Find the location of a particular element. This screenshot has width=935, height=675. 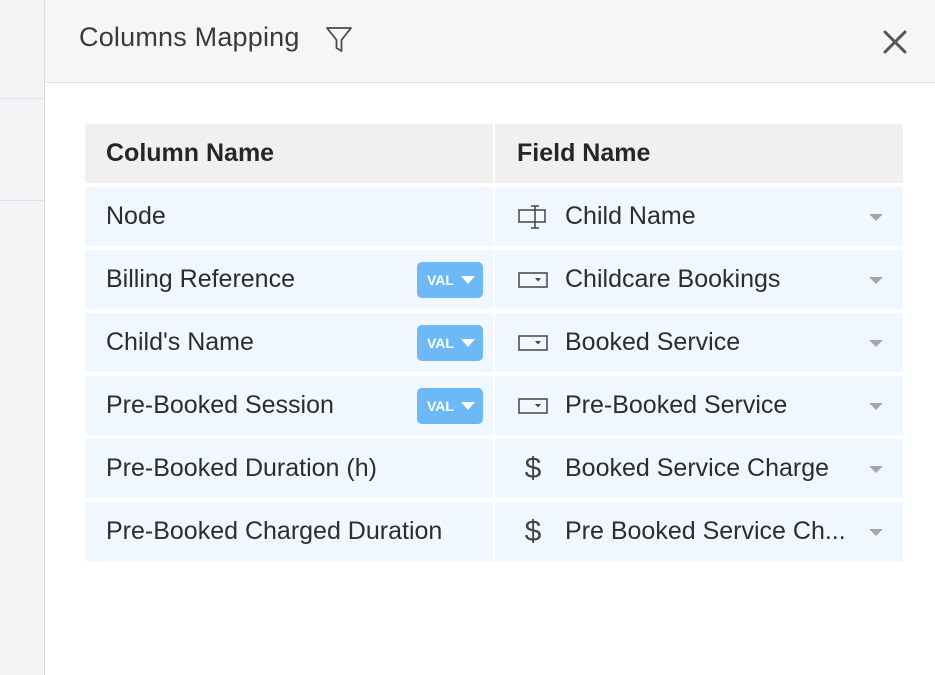

field-name-text: Booked Service is located at coordinates (653, 342).